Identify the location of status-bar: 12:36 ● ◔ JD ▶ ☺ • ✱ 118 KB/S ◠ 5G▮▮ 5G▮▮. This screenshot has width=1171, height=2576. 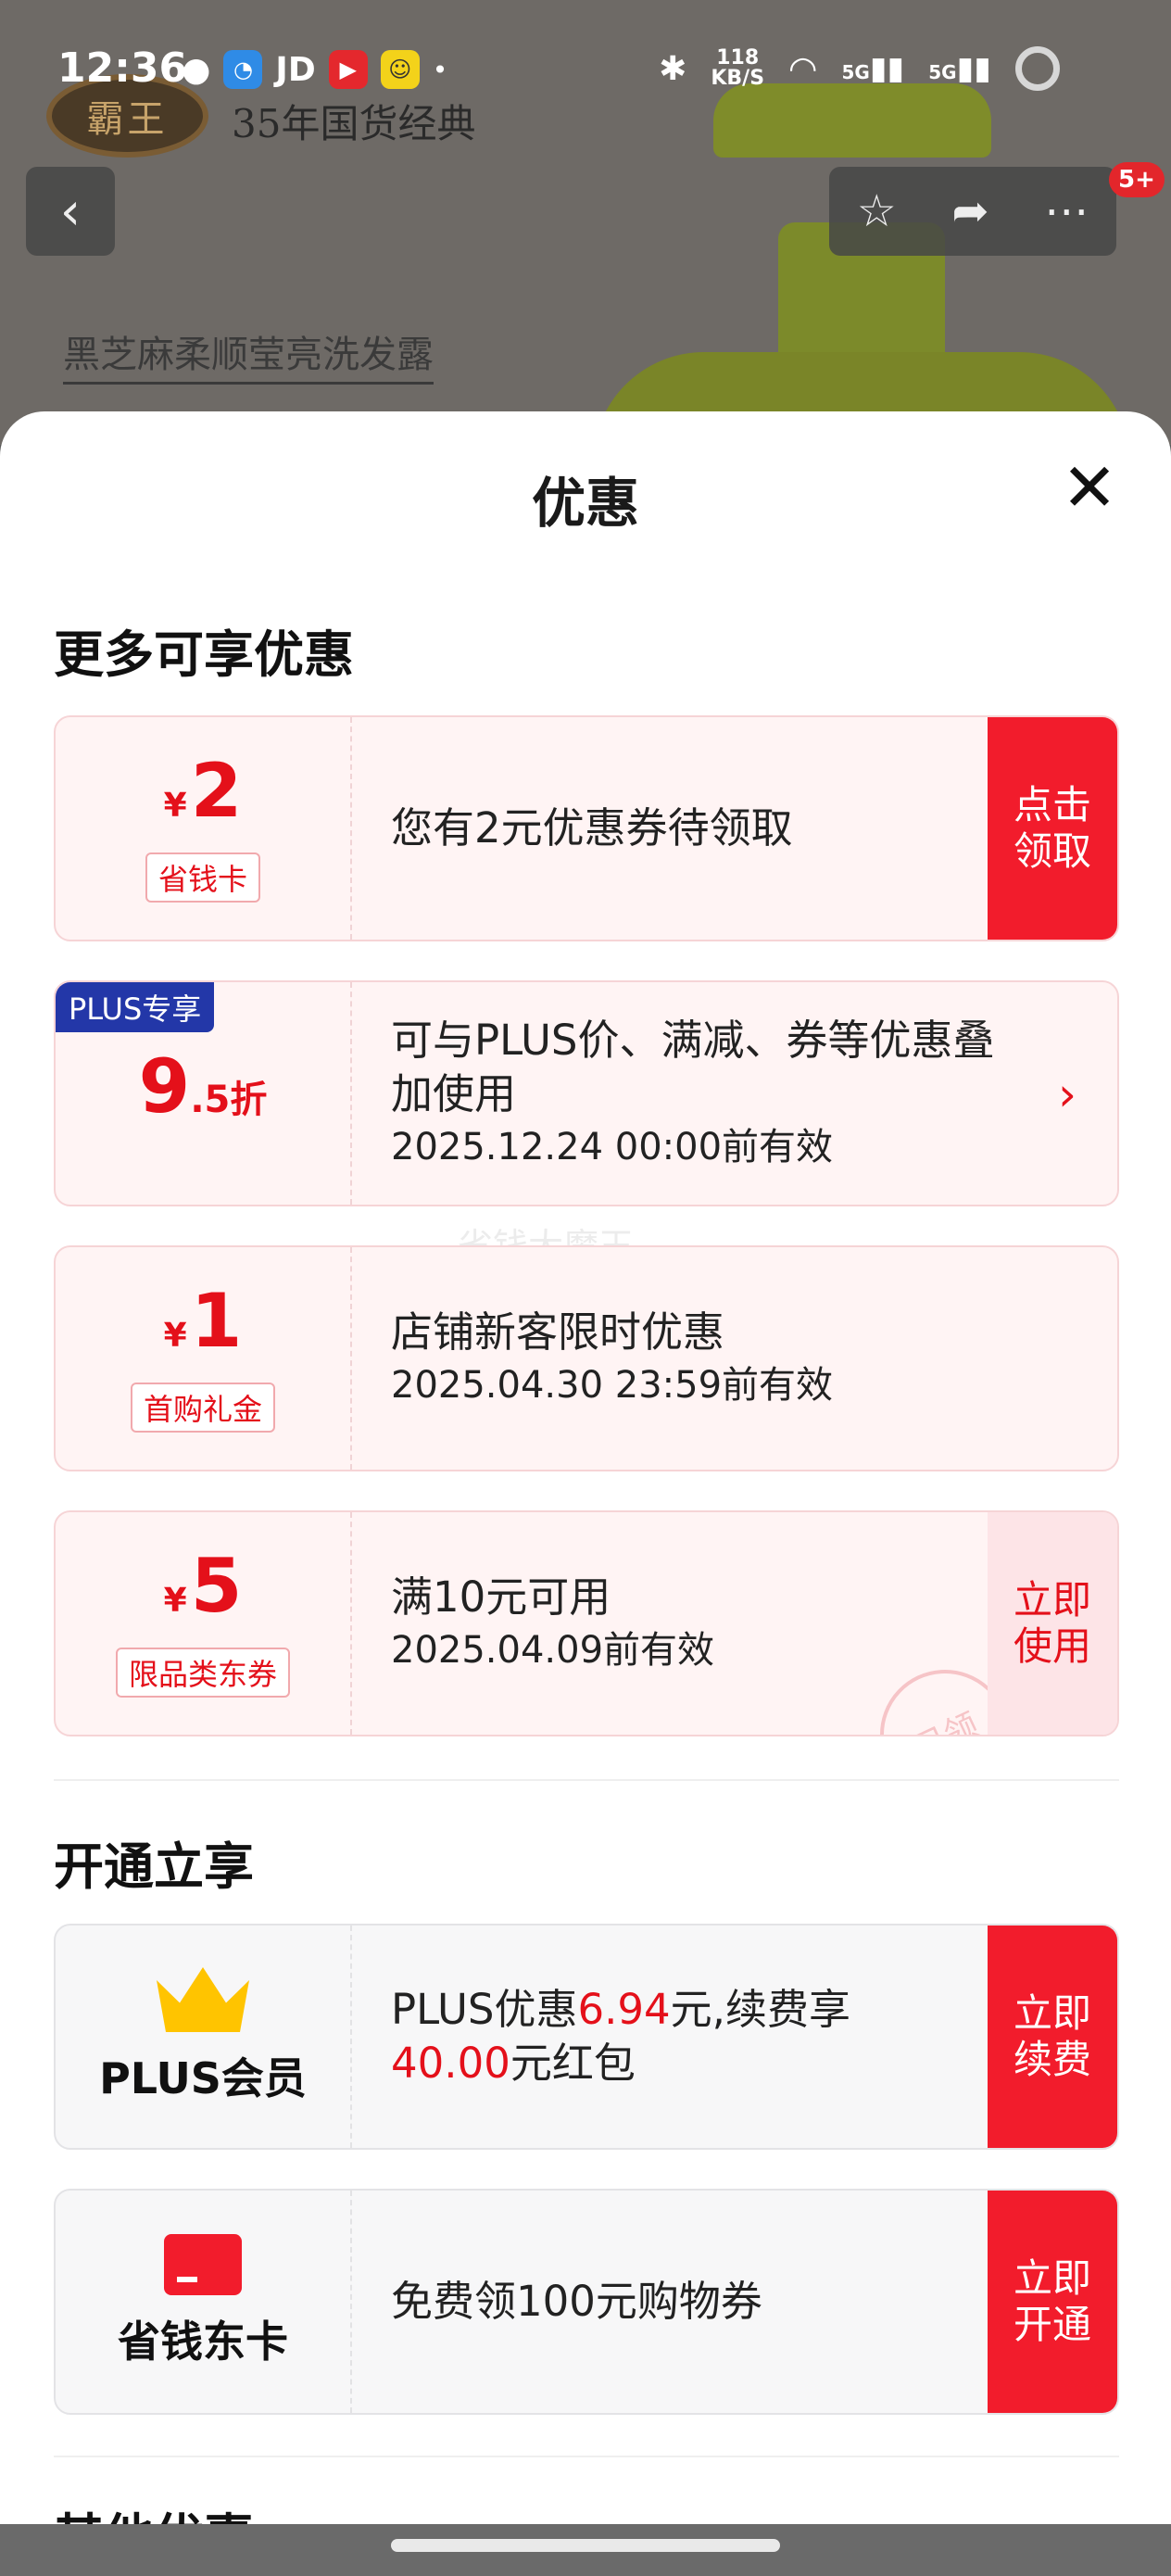
(585, 69).